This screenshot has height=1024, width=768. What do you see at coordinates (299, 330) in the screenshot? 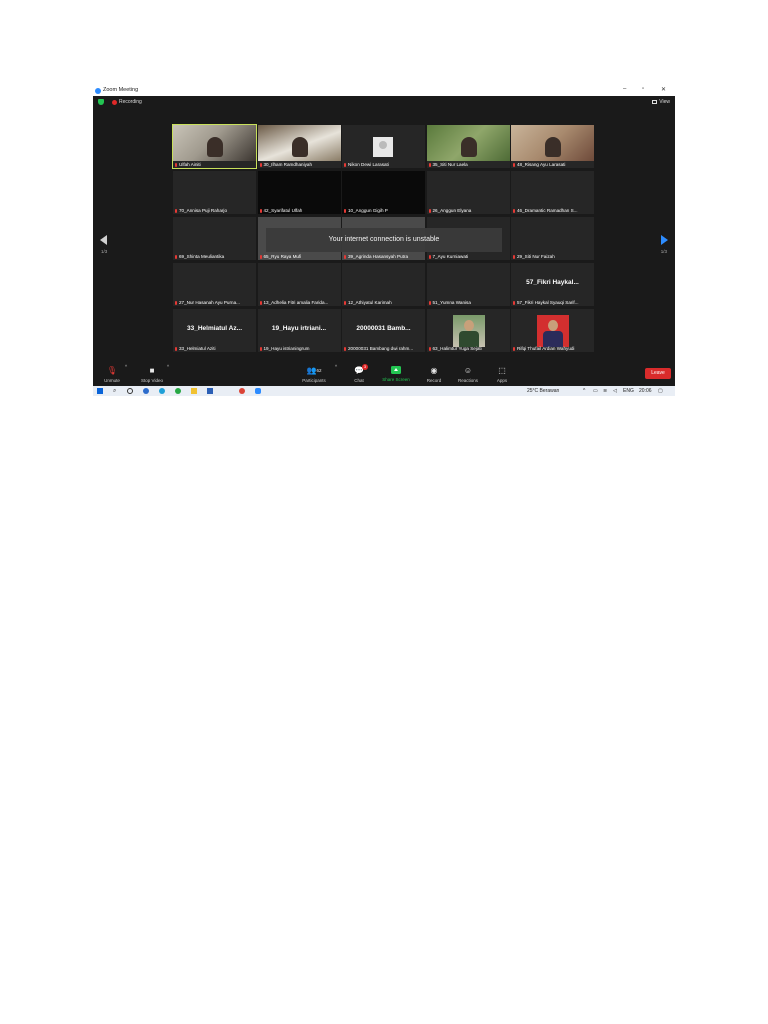
I see `participant-tile: 19_Hayu irtriani... 19_Hayu istrianingrum` at bounding box center [299, 330].